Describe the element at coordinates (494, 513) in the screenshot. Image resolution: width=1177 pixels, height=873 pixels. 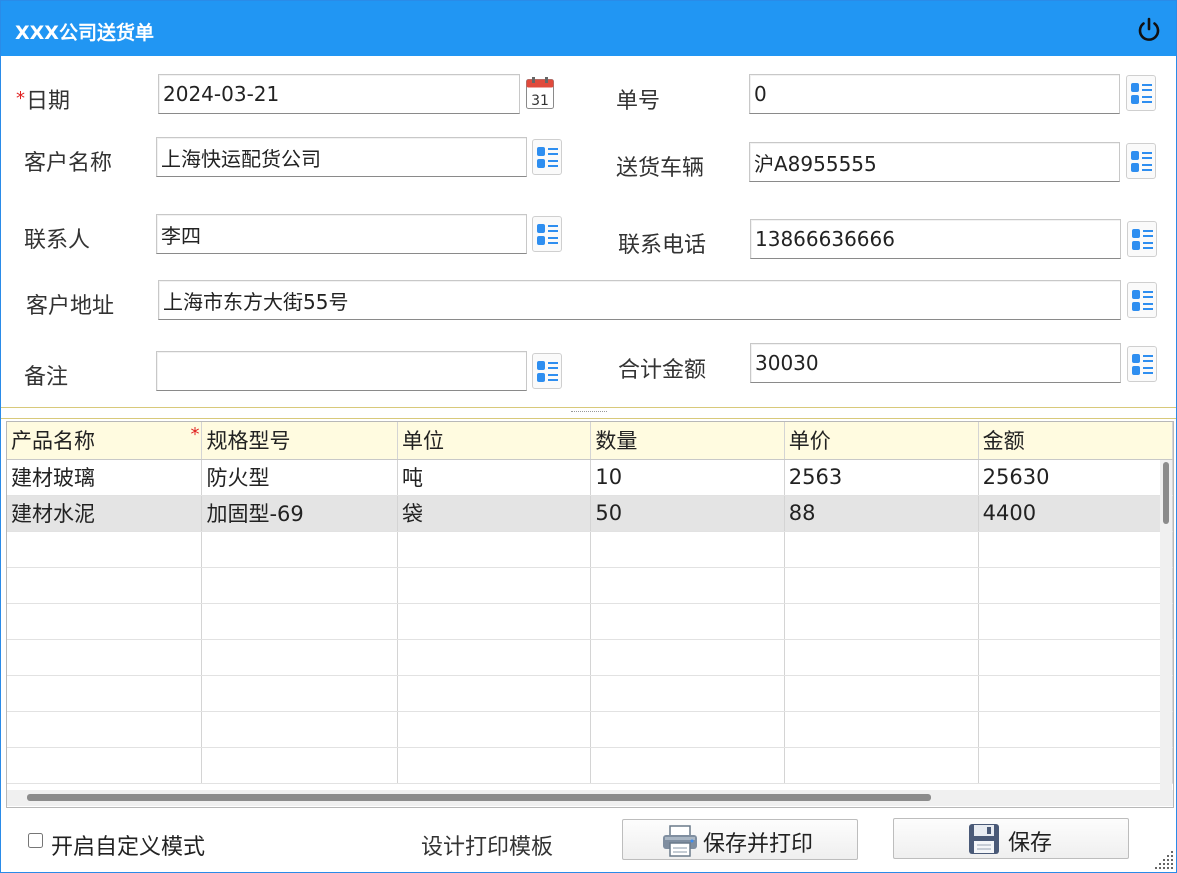
I see `table-cell: 袋` at that location.